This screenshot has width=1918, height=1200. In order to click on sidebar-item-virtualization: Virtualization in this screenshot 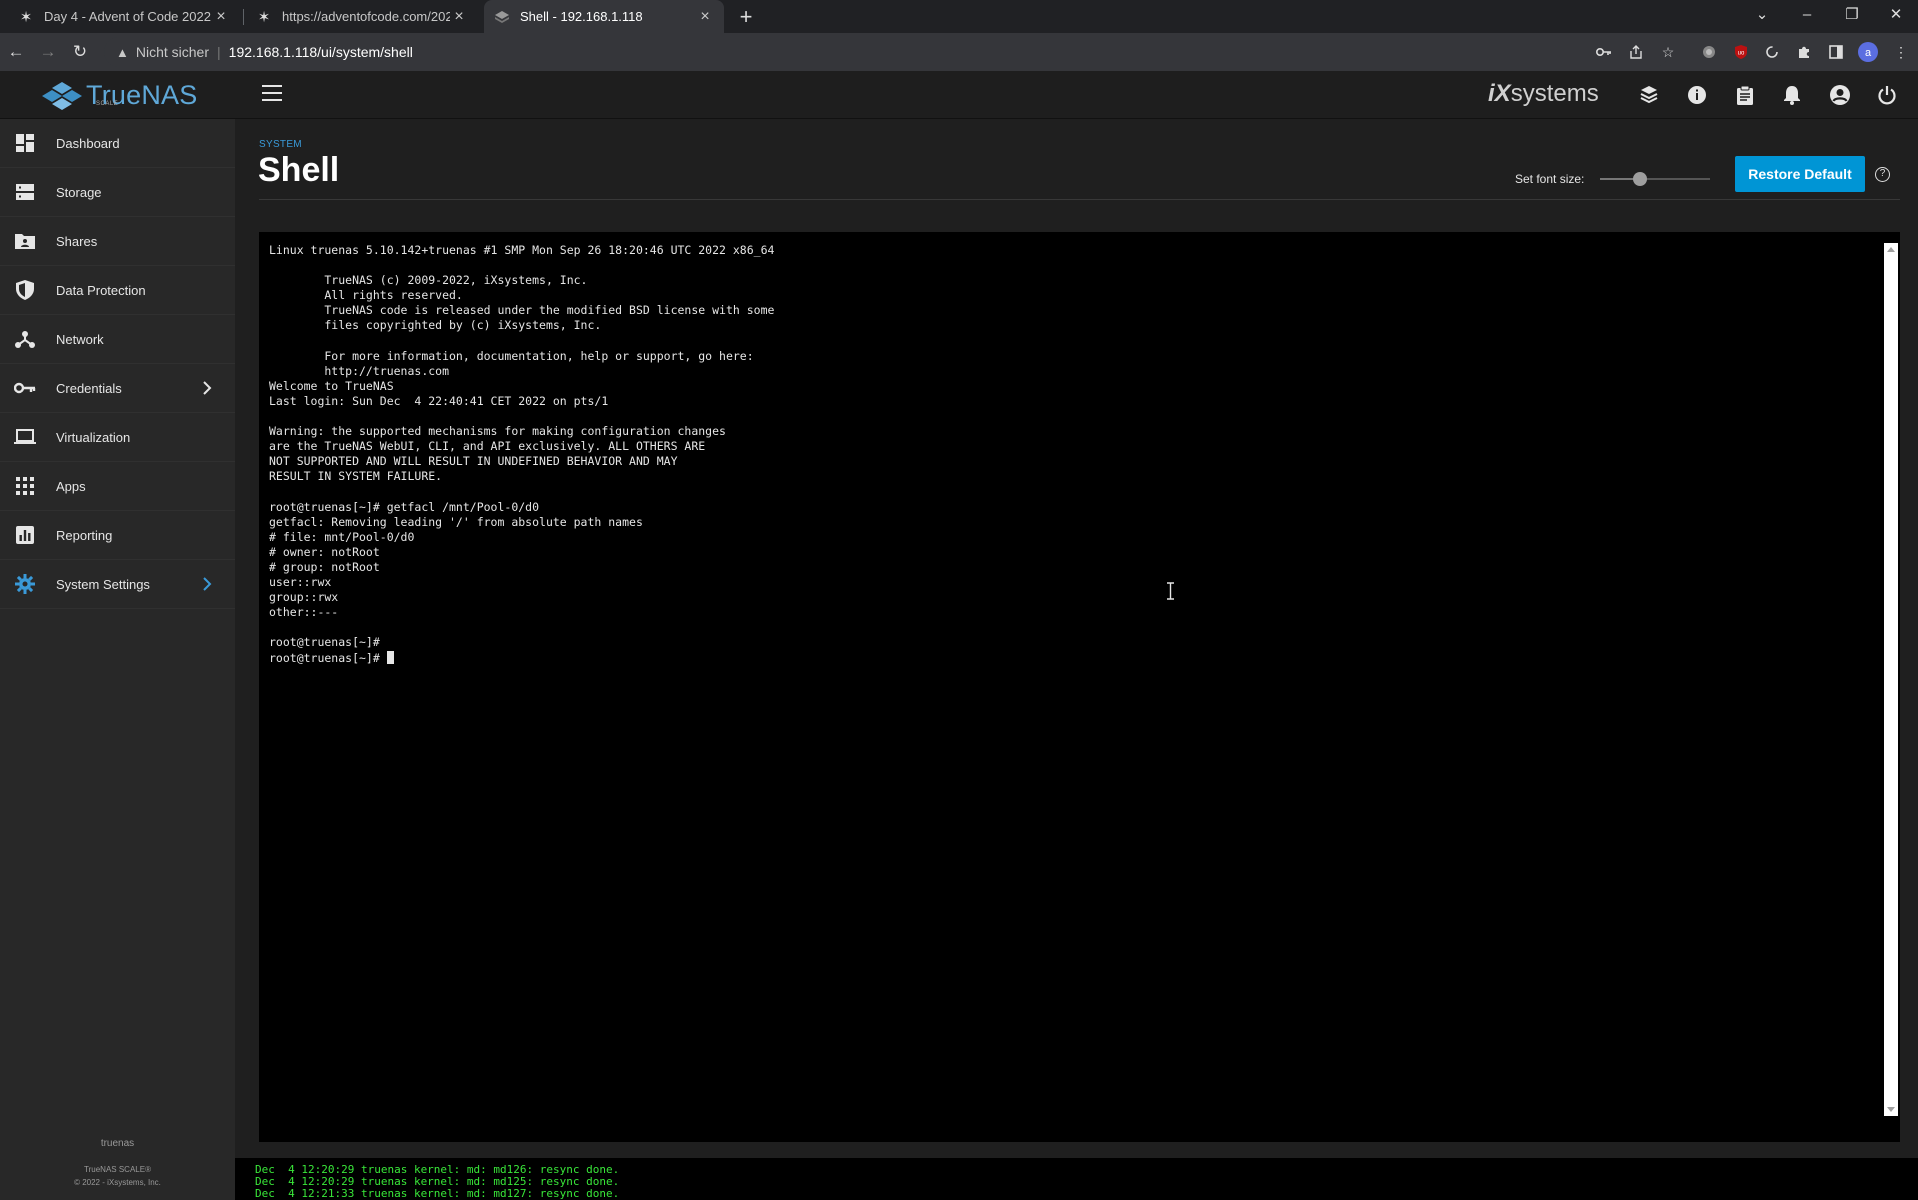, I will do `click(117, 437)`.